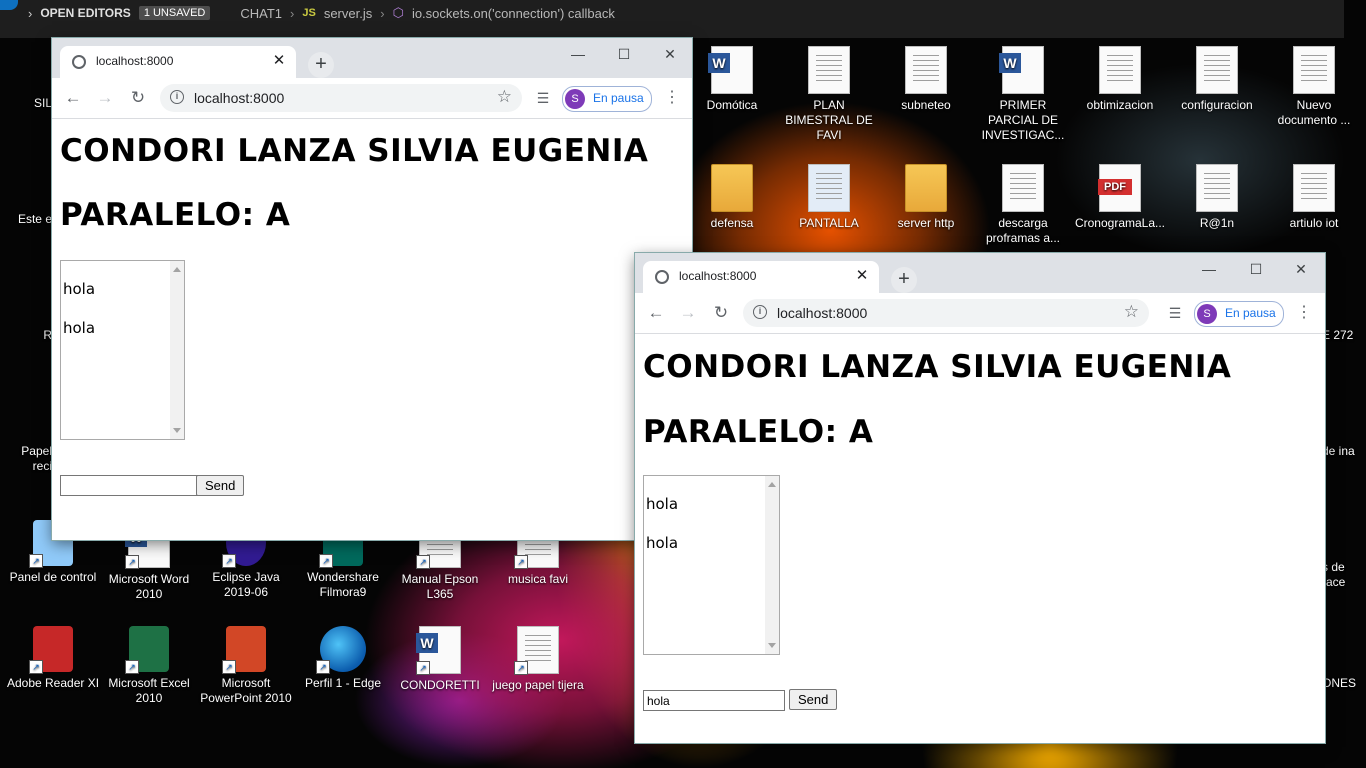 Image resolution: width=1366 pixels, height=768 pixels. What do you see at coordinates (1314, 197) in the screenshot?
I see `desktop-icon: artiulo iot` at bounding box center [1314, 197].